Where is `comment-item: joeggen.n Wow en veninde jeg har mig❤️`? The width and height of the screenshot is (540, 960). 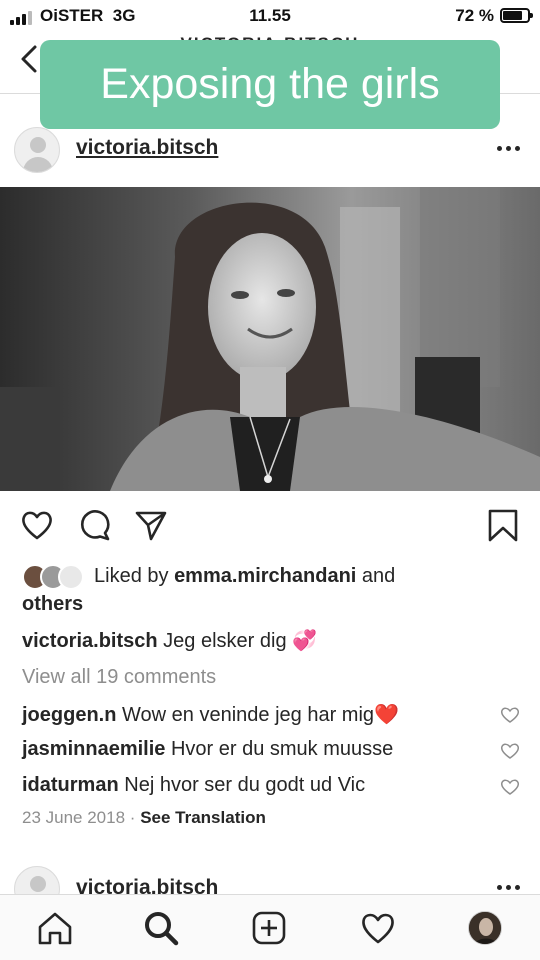 comment-item: joeggen.n Wow en veninde jeg har mig❤️ is located at coordinates (210, 714).